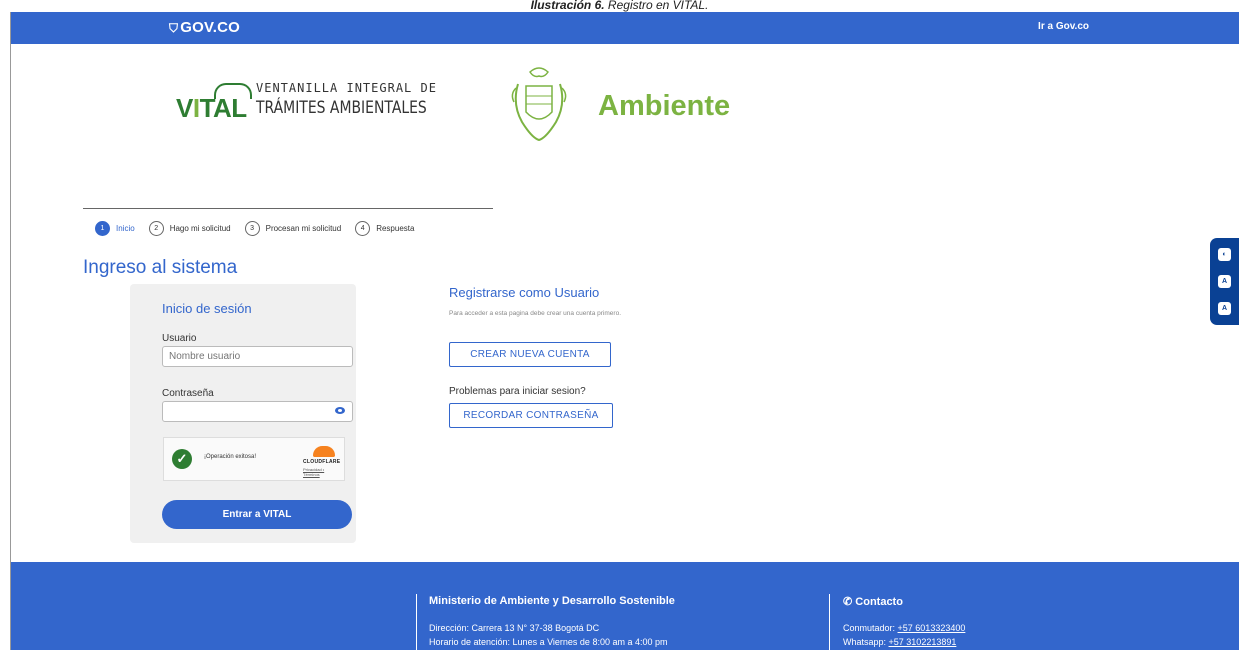 This screenshot has height=650, width=1239. What do you see at coordinates (530, 354) in the screenshot?
I see `create-account-button: CREAR NUEVA CUENTA` at bounding box center [530, 354].